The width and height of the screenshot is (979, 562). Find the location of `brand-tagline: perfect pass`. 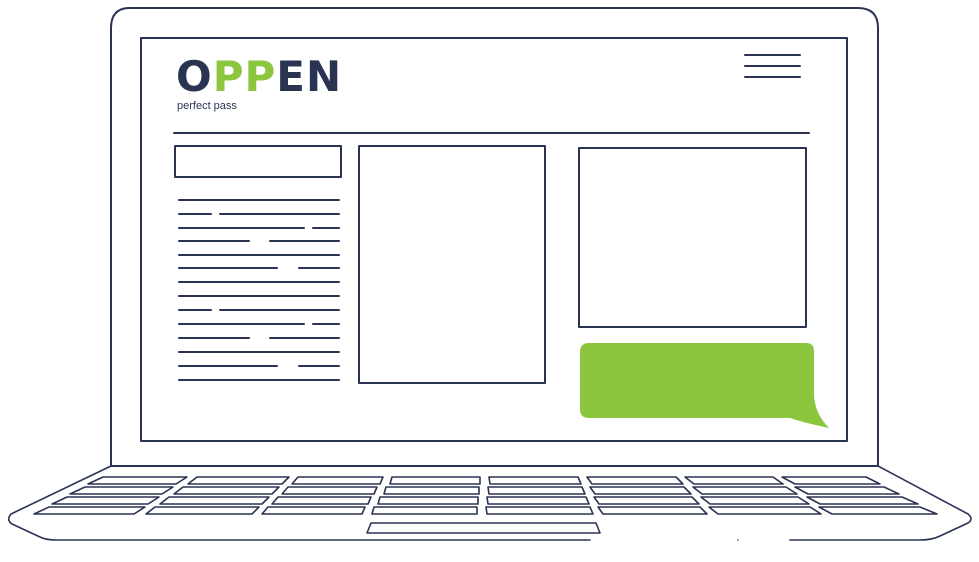

brand-tagline: perfect pass is located at coordinates (207, 106).